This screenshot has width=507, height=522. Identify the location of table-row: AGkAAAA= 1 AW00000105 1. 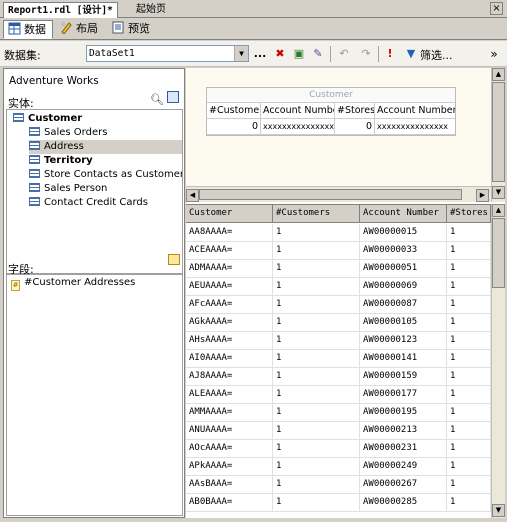
(338, 323).